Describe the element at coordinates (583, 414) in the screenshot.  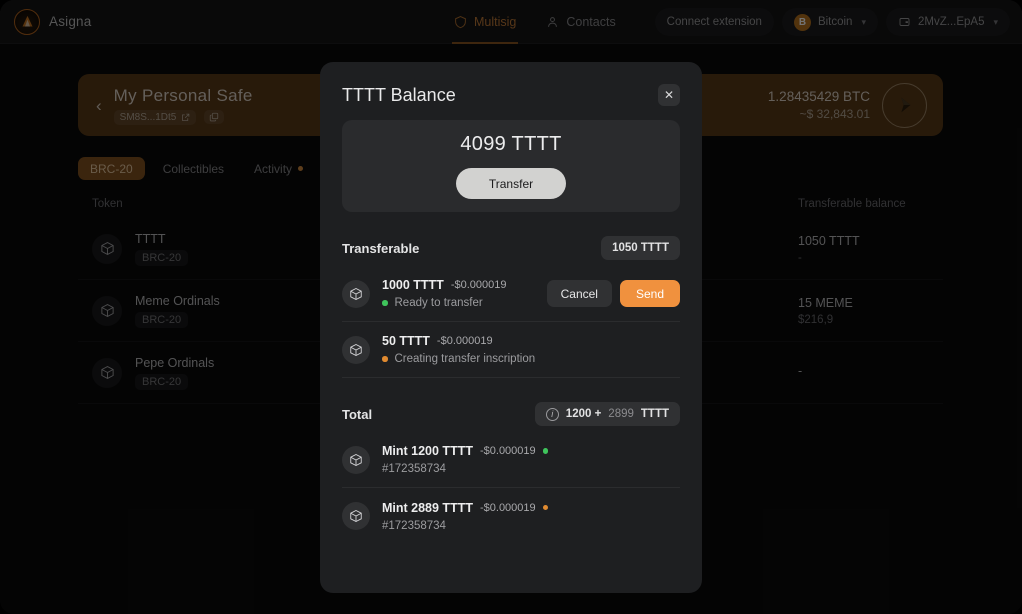
I see `total-pill-primary: 1200 +` at that location.